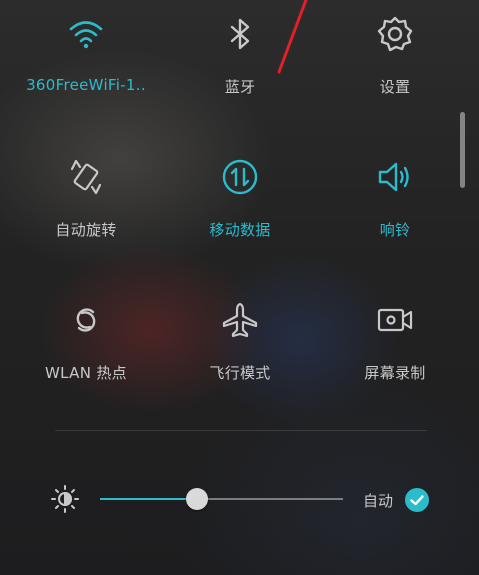 The image size is (479, 575). What do you see at coordinates (395, 230) in the screenshot?
I see `tile-ringer-label: 响铃` at bounding box center [395, 230].